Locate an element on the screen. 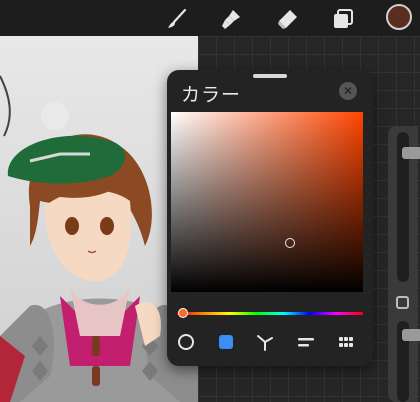 The height and width of the screenshot is (402, 420). tab-palettes is located at coordinates (346, 342).